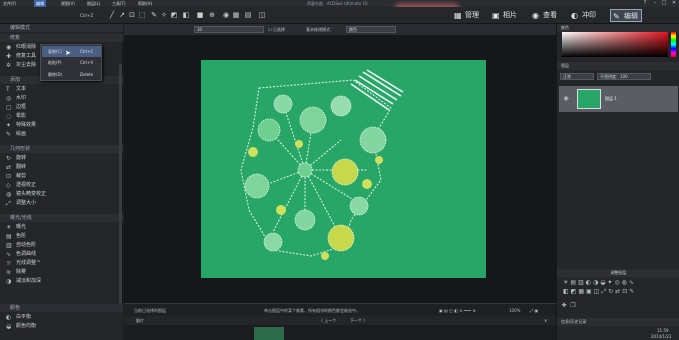 The width and height of the screenshot is (679, 340). What do you see at coordinates (142, 15) in the screenshot?
I see `select-tool-icon: ⬚` at bounding box center [142, 15].